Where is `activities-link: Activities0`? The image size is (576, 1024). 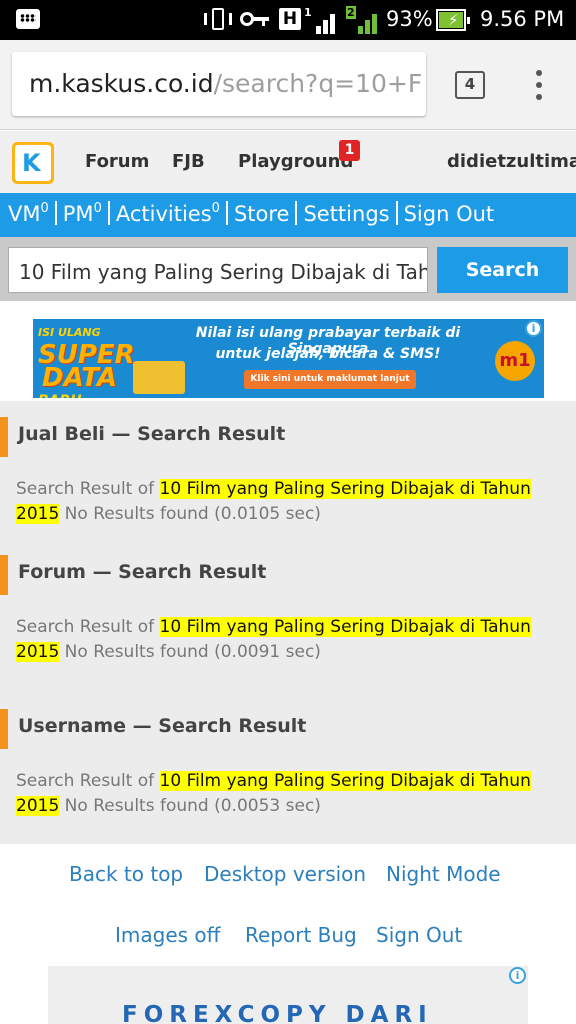 activities-link: Activities0 is located at coordinates (167, 213).